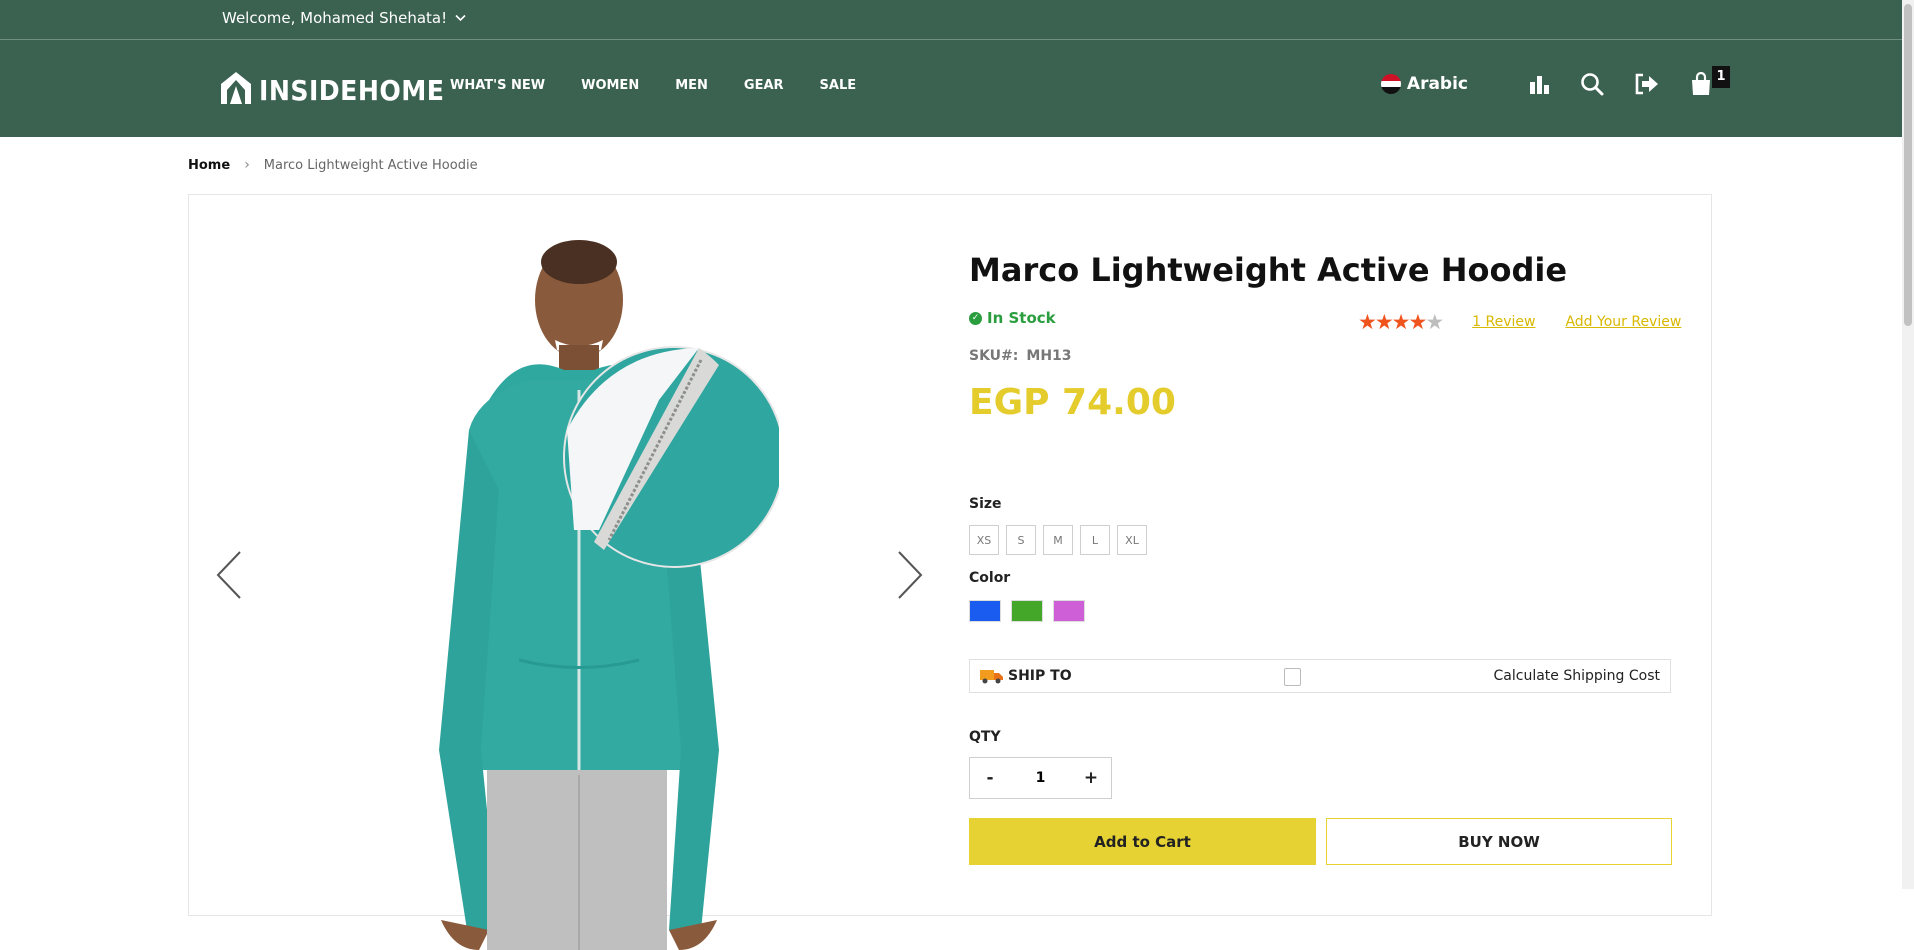 Image resolution: width=1914 pixels, height=950 pixels. I want to click on chevron-down-icon, so click(460, 18).